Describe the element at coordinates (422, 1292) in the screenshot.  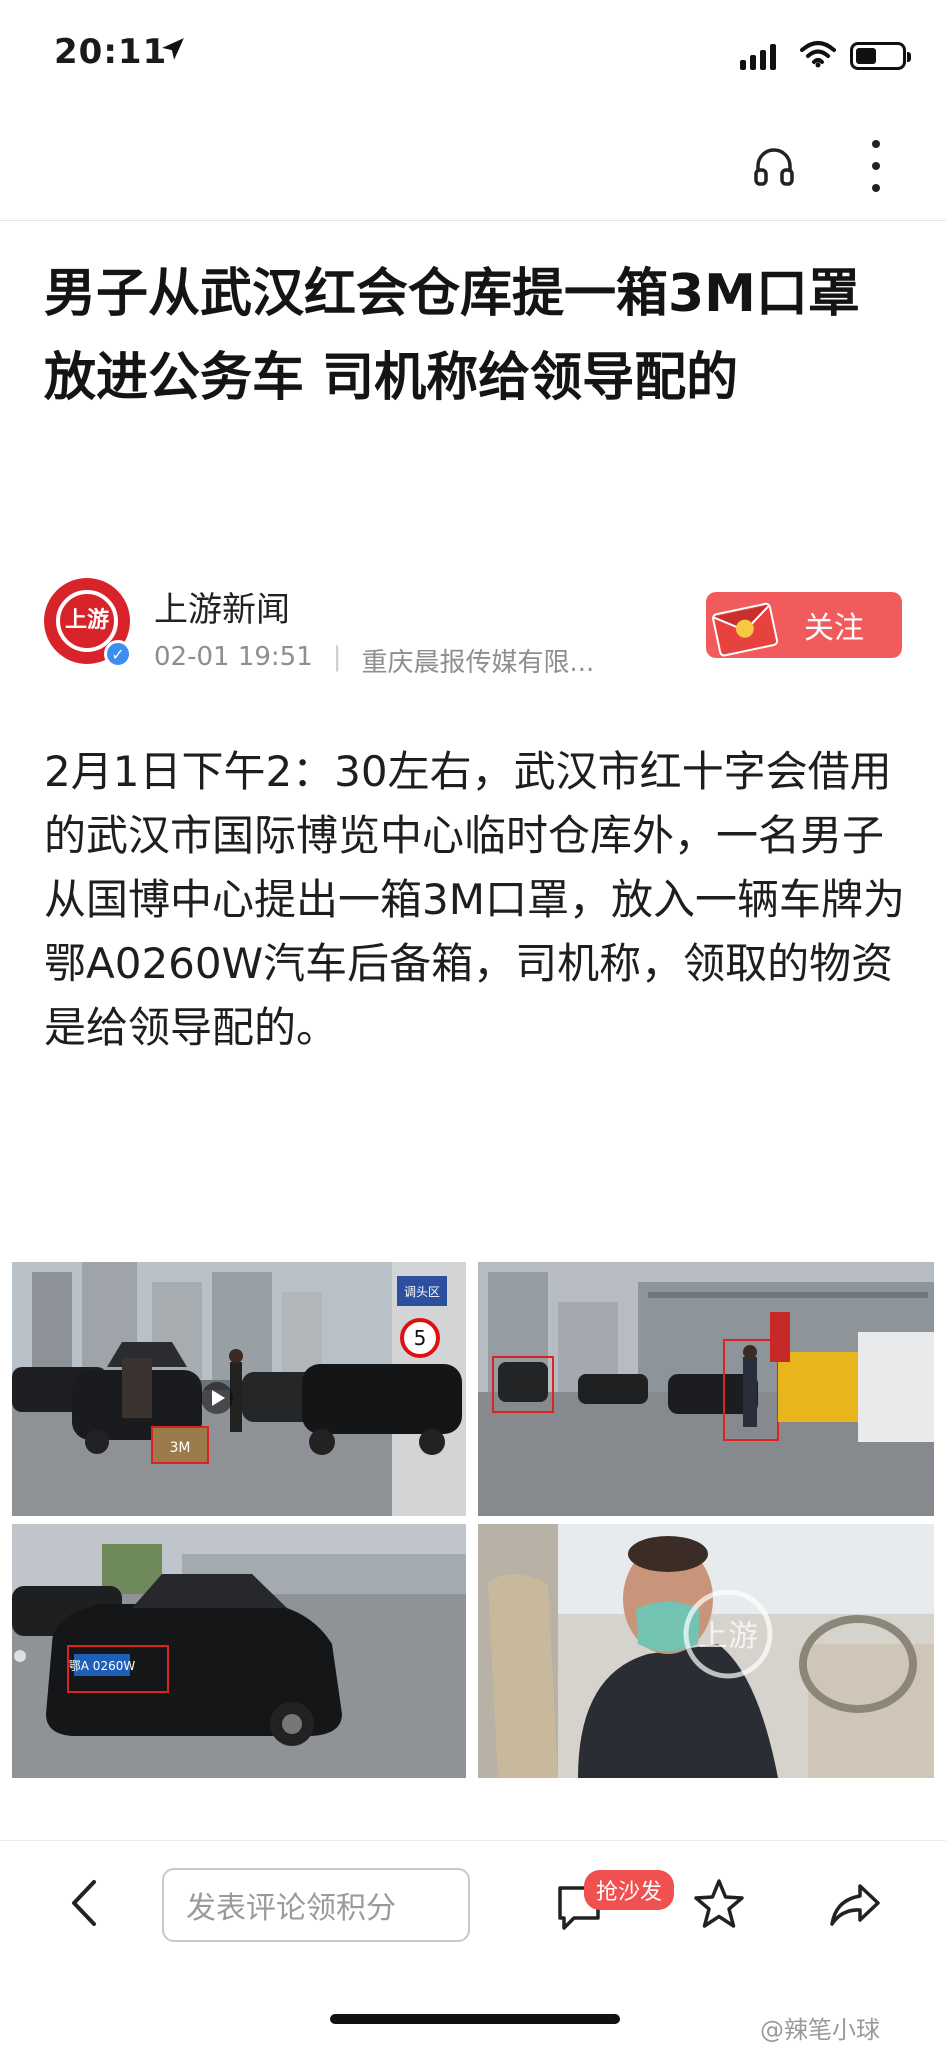
I see `sign-label: 调头区` at that location.